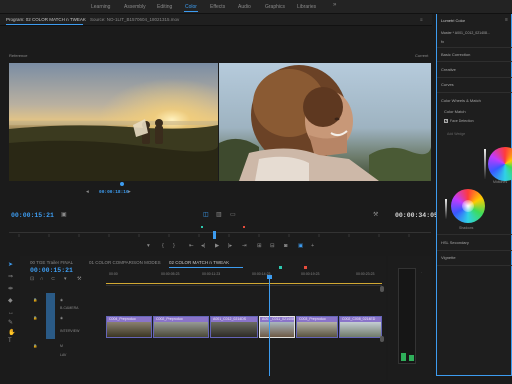 The height and width of the screenshot is (384, 512). What do you see at coordinates (42, 279) in the screenshot?
I see `snap-icon: ∩` at bounding box center [42, 279].